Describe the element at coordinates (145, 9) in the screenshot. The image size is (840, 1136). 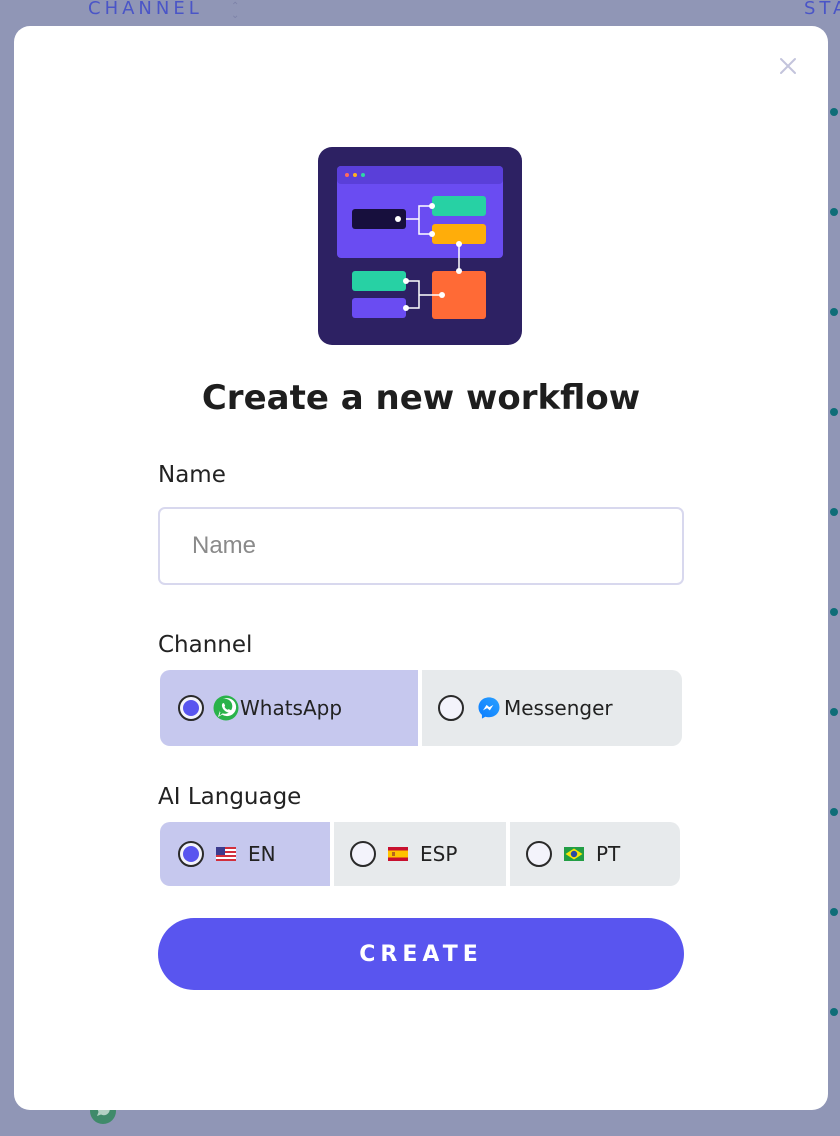
I see `channel-column-header: CHANNEL` at that location.